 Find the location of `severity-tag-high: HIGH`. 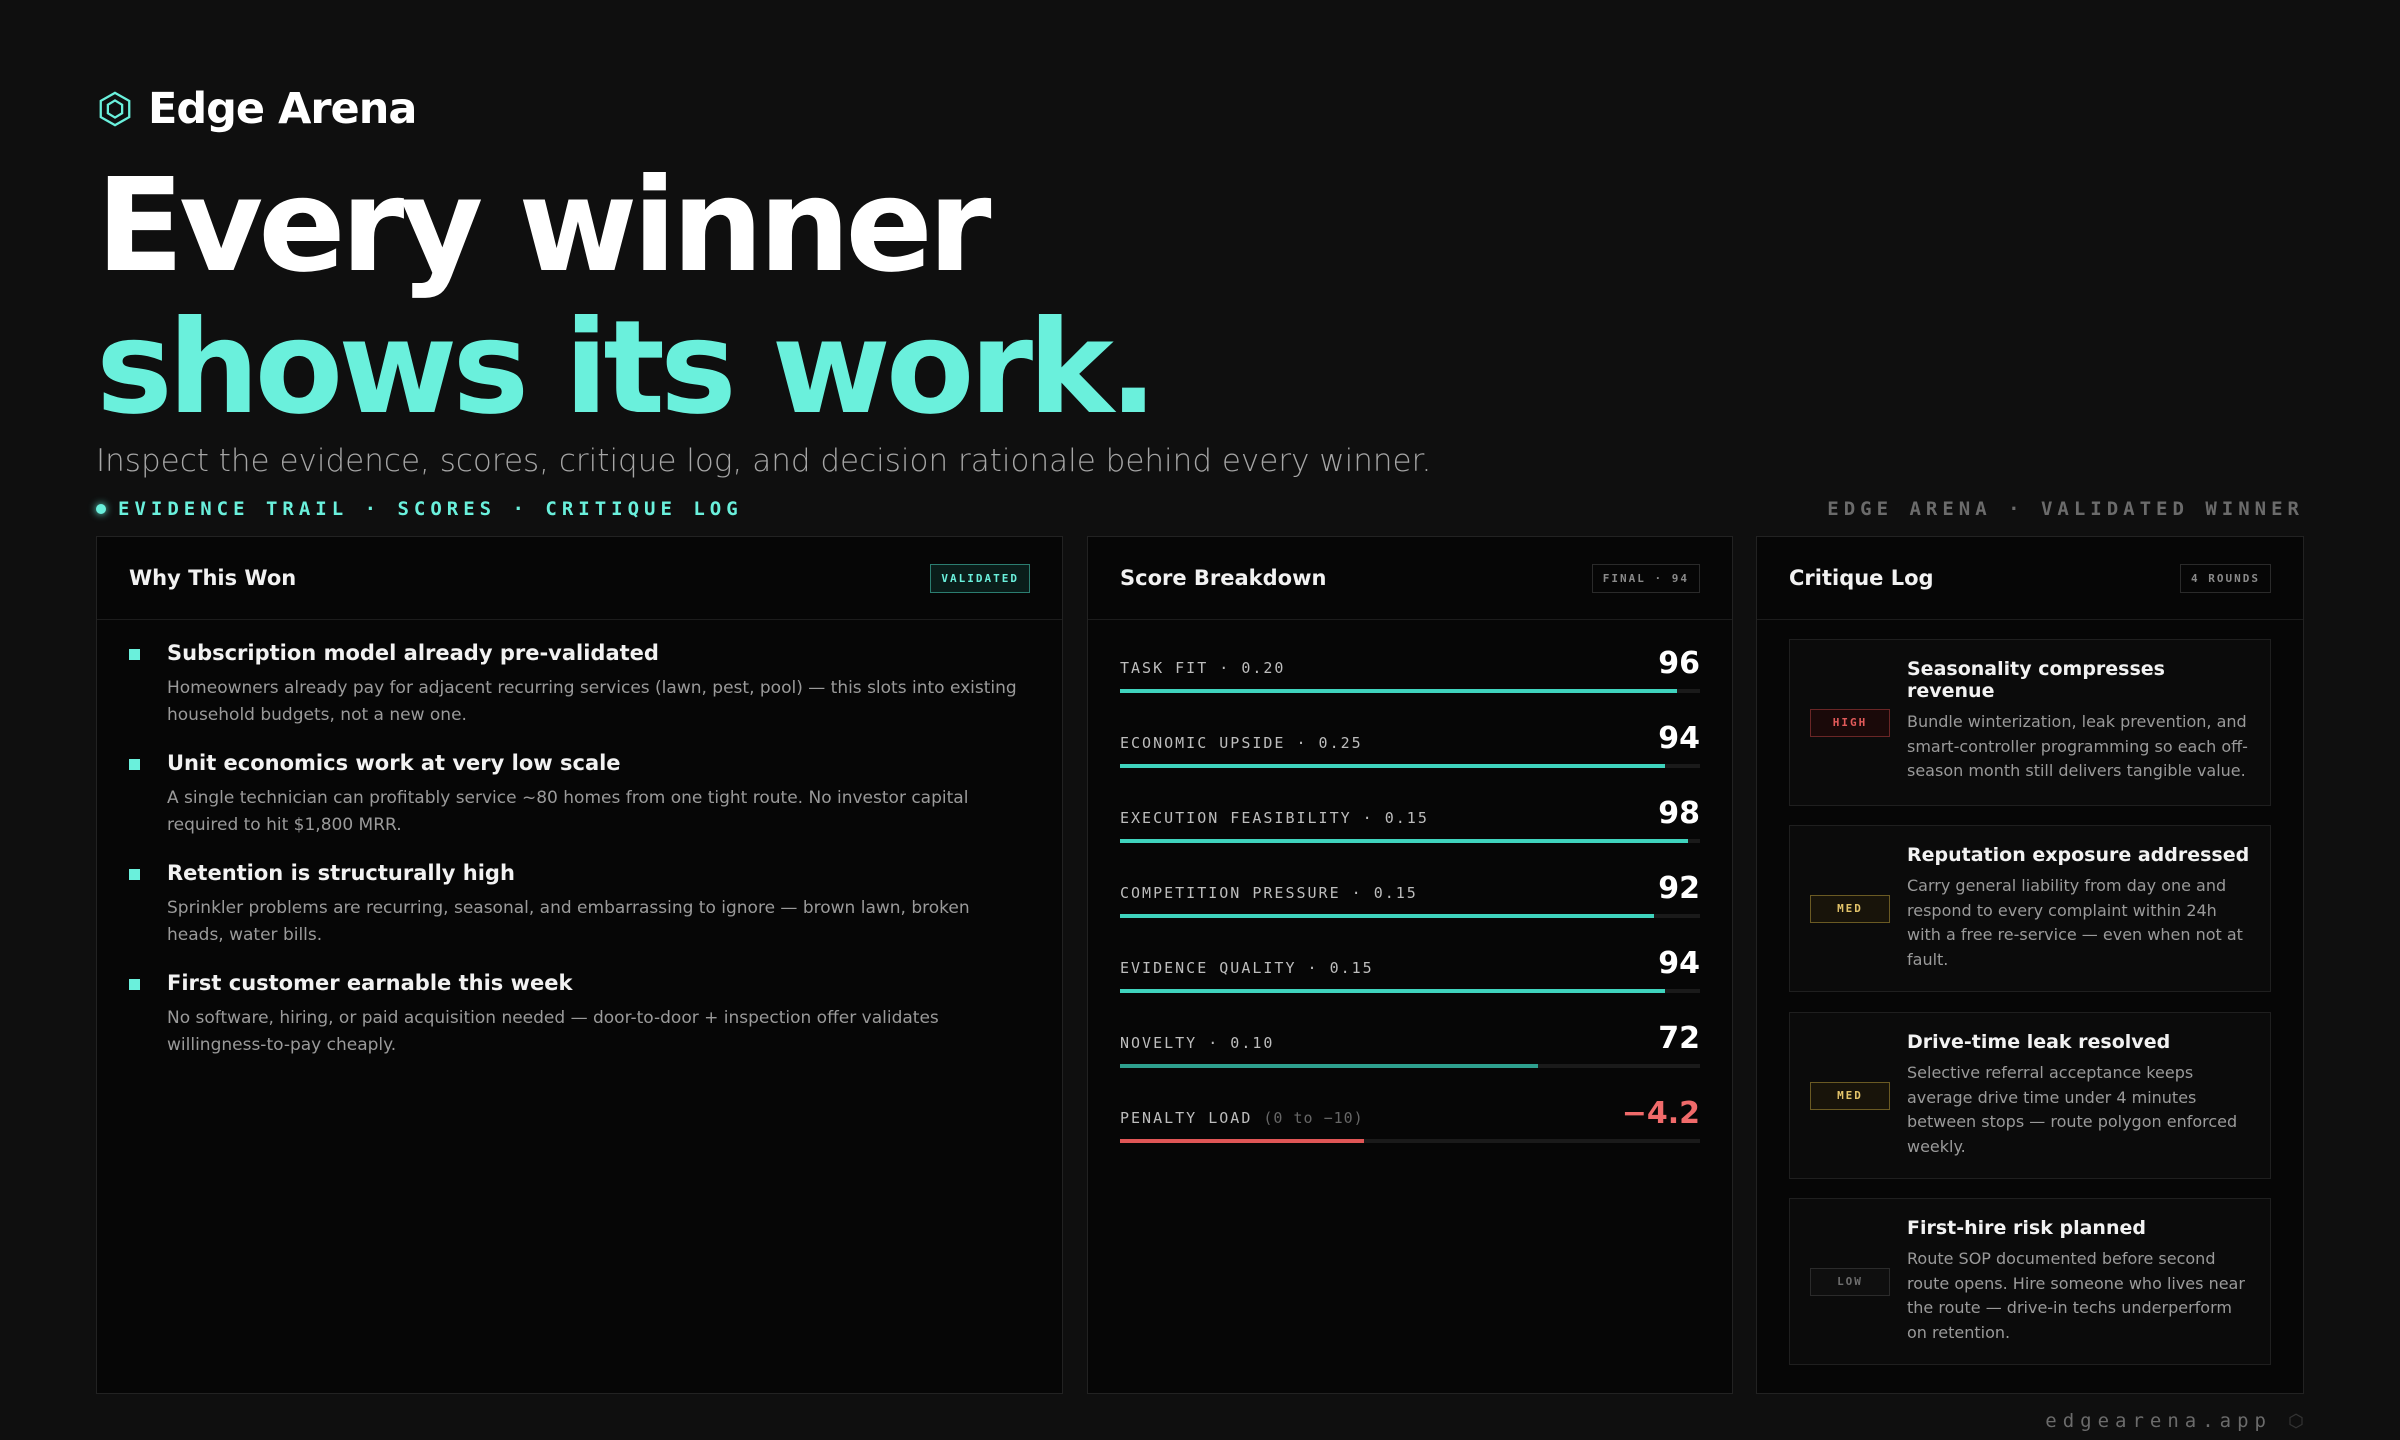

severity-tag-high: HIGH is located at coordinates (1850, 722).